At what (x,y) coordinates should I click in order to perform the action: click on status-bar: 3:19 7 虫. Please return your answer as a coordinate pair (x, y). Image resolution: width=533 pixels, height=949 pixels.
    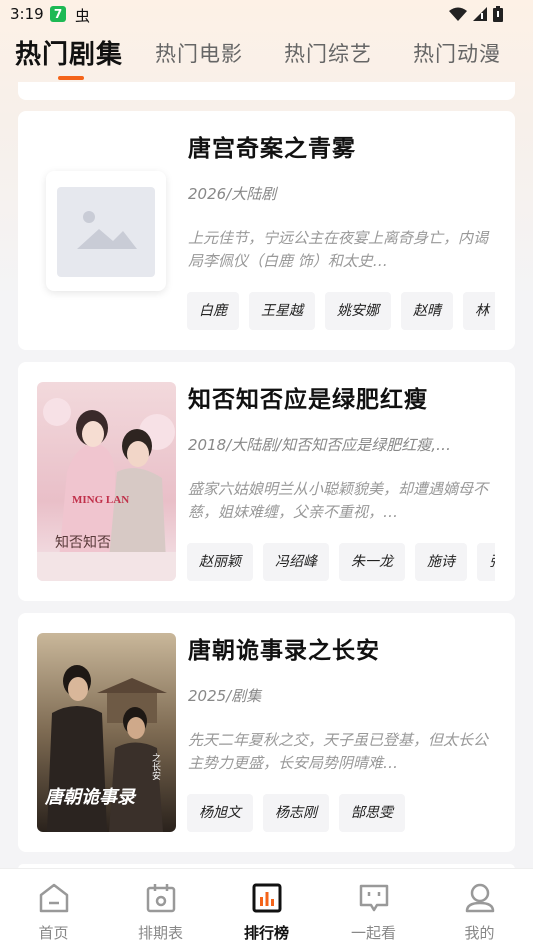
    Looking at the image, I should click on (266, 14).